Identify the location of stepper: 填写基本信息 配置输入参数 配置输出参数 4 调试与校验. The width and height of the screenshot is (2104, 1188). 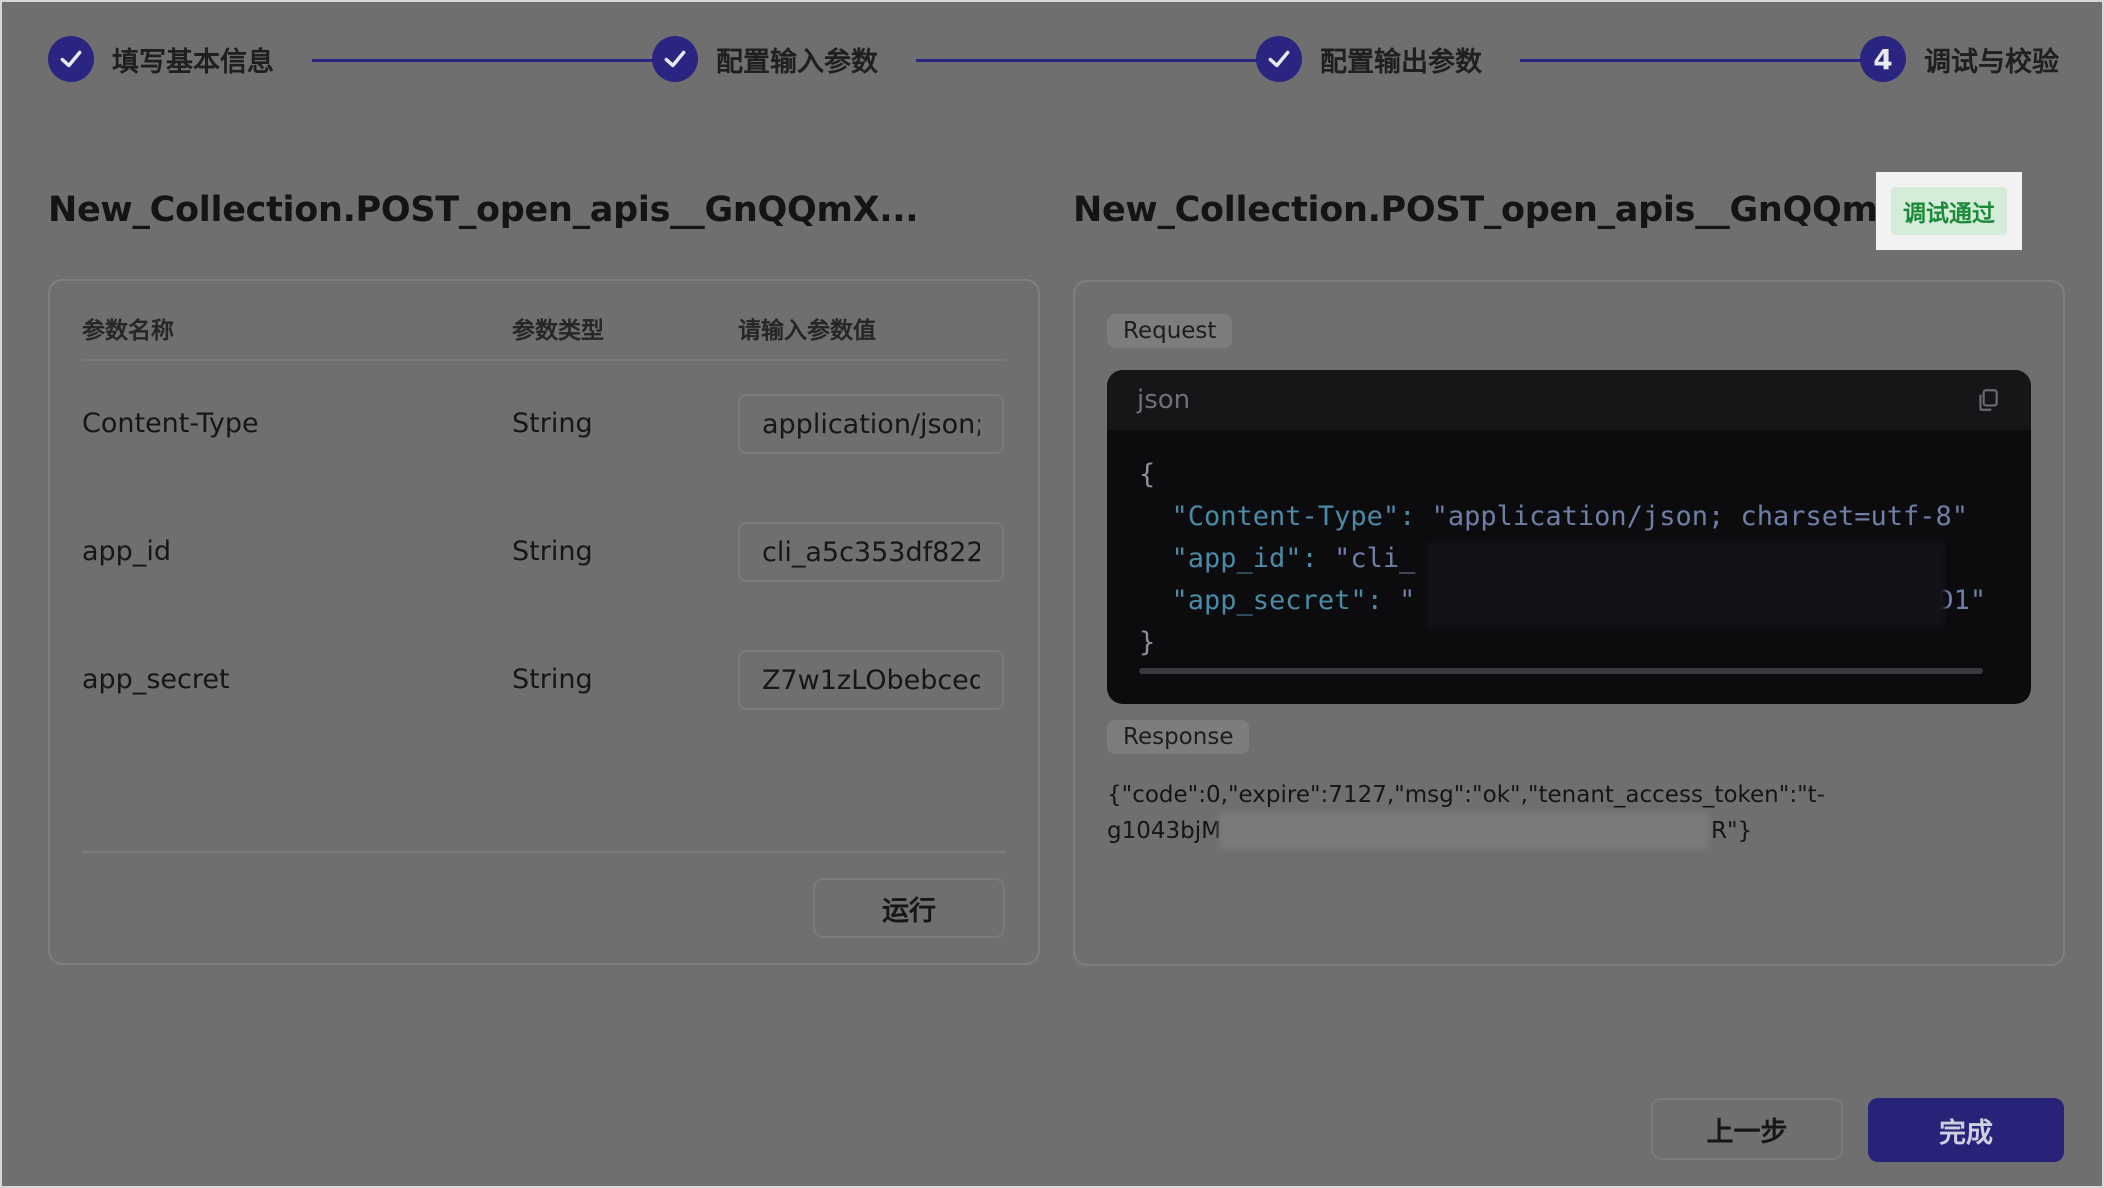
(1056, 59).